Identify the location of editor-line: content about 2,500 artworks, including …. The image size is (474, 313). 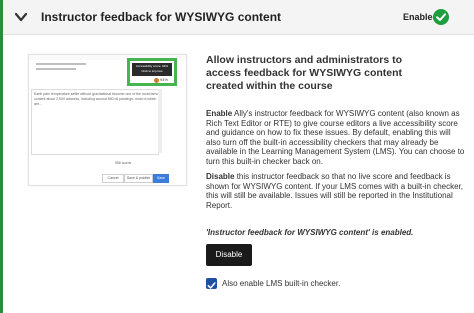
(95, 99).